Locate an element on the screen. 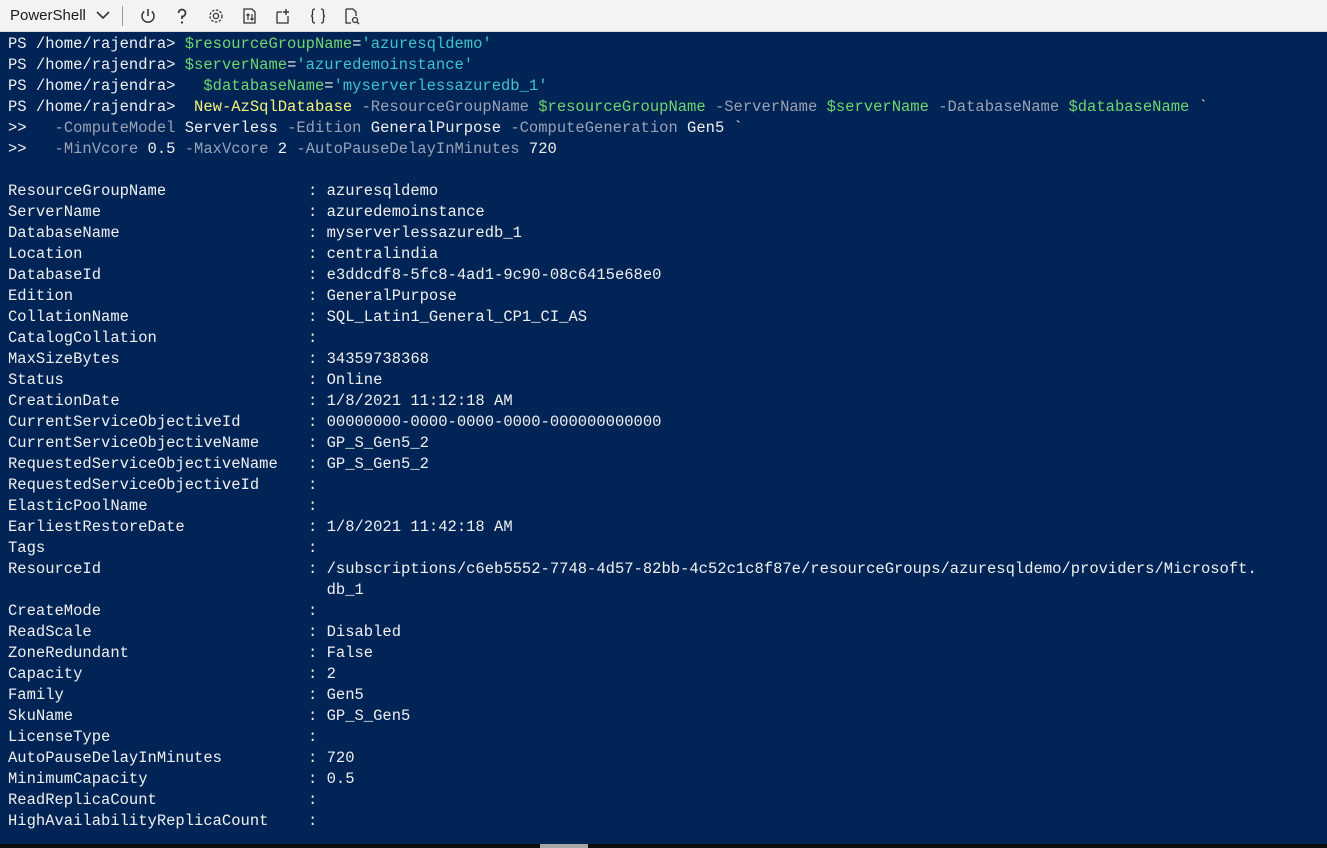 Image resolution: width=1327 pixels, height=848 pixels. output-row: CurrentServiceObjectiveName: GP_S_Gen5_2 is located at coordinates (667, 443).